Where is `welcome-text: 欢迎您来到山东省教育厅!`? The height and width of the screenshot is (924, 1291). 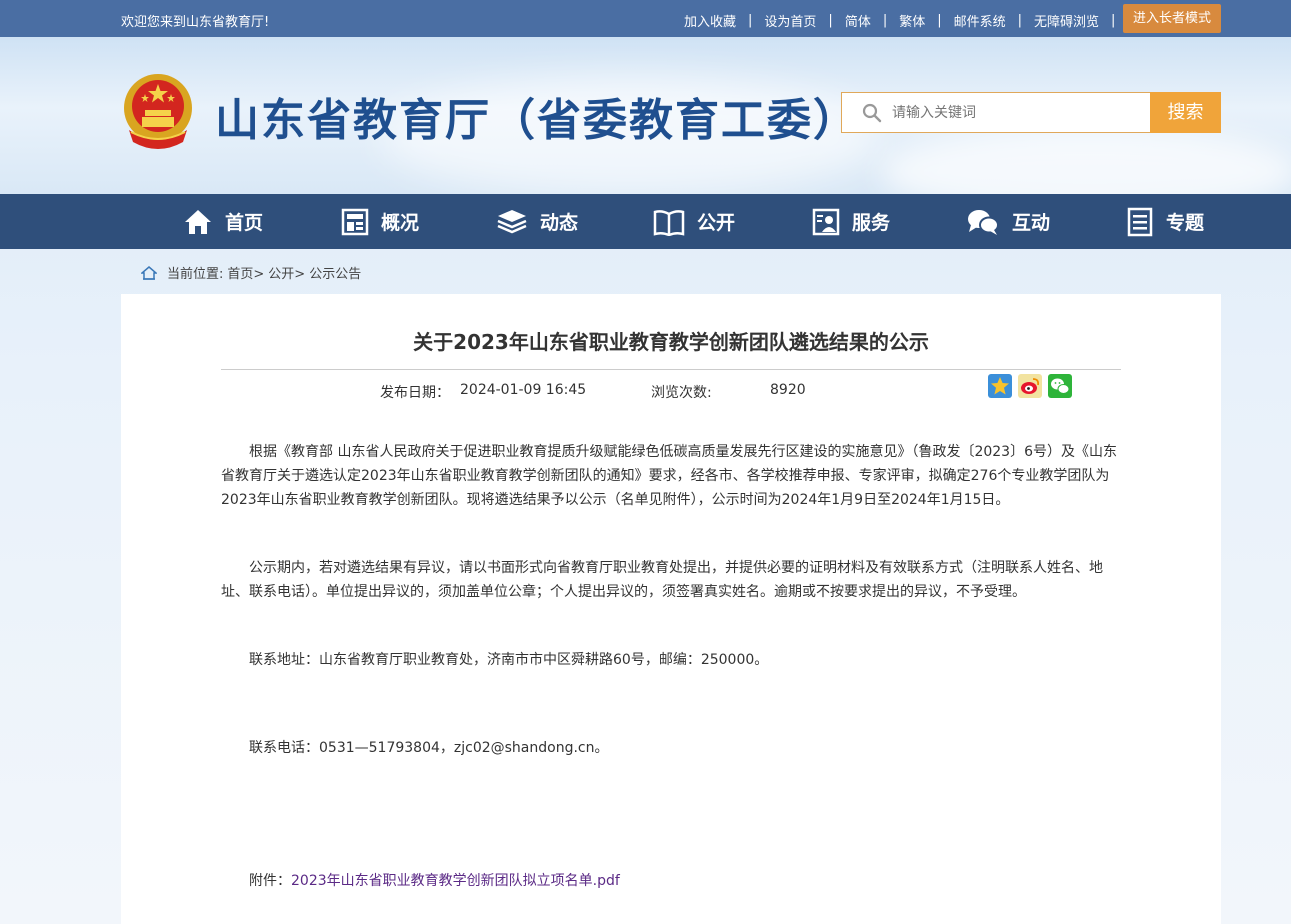 welcome-text: 欢迎您来到山东省教育厅! is located at coordinates (195, 22).